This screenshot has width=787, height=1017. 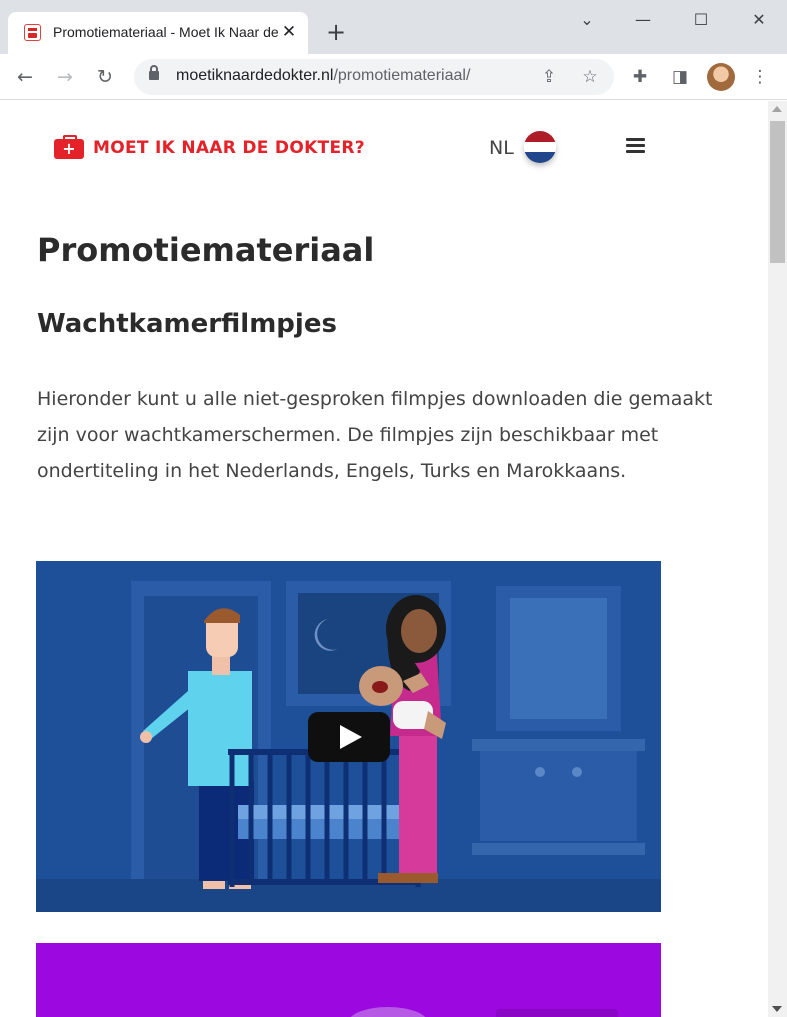 I want to click on url-domain: moetiknaardedokter.nl, so click(x=255, y=75).